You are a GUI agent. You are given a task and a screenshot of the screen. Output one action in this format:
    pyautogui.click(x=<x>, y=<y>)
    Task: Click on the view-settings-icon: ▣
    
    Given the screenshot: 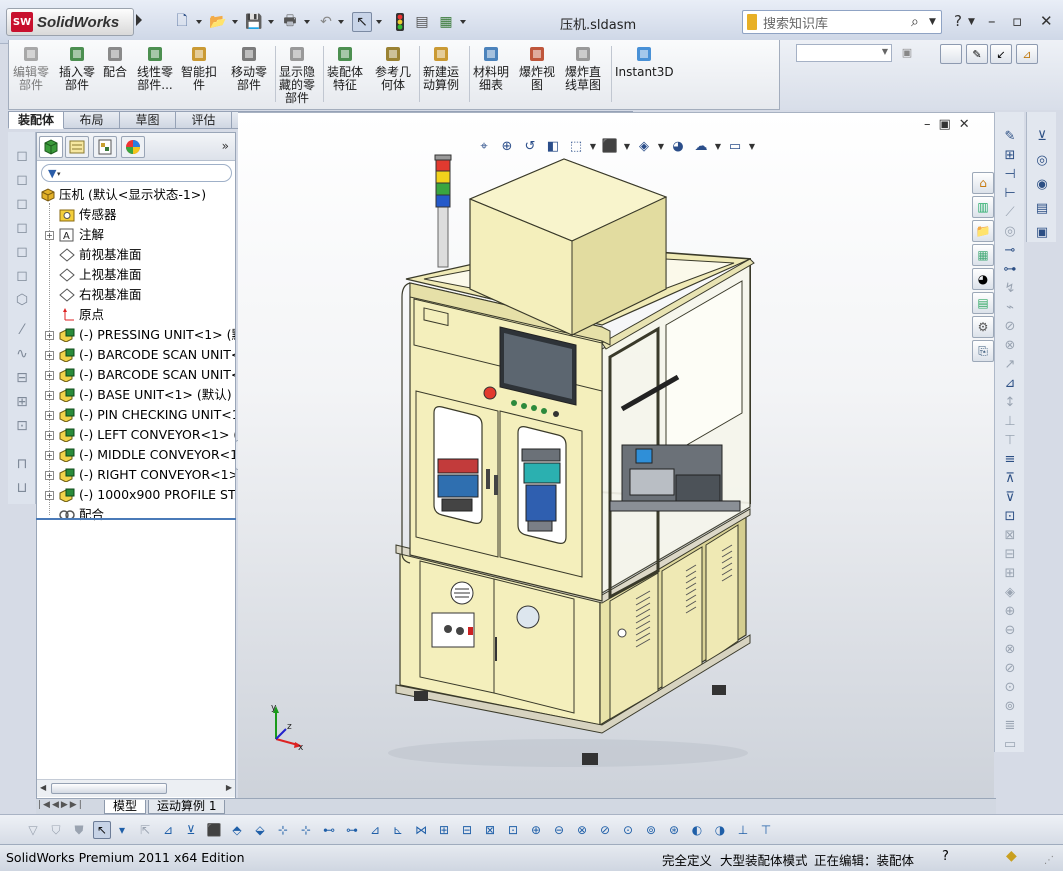 What is the action you would take?
    pyautogui.click(x=907, y=52)
    